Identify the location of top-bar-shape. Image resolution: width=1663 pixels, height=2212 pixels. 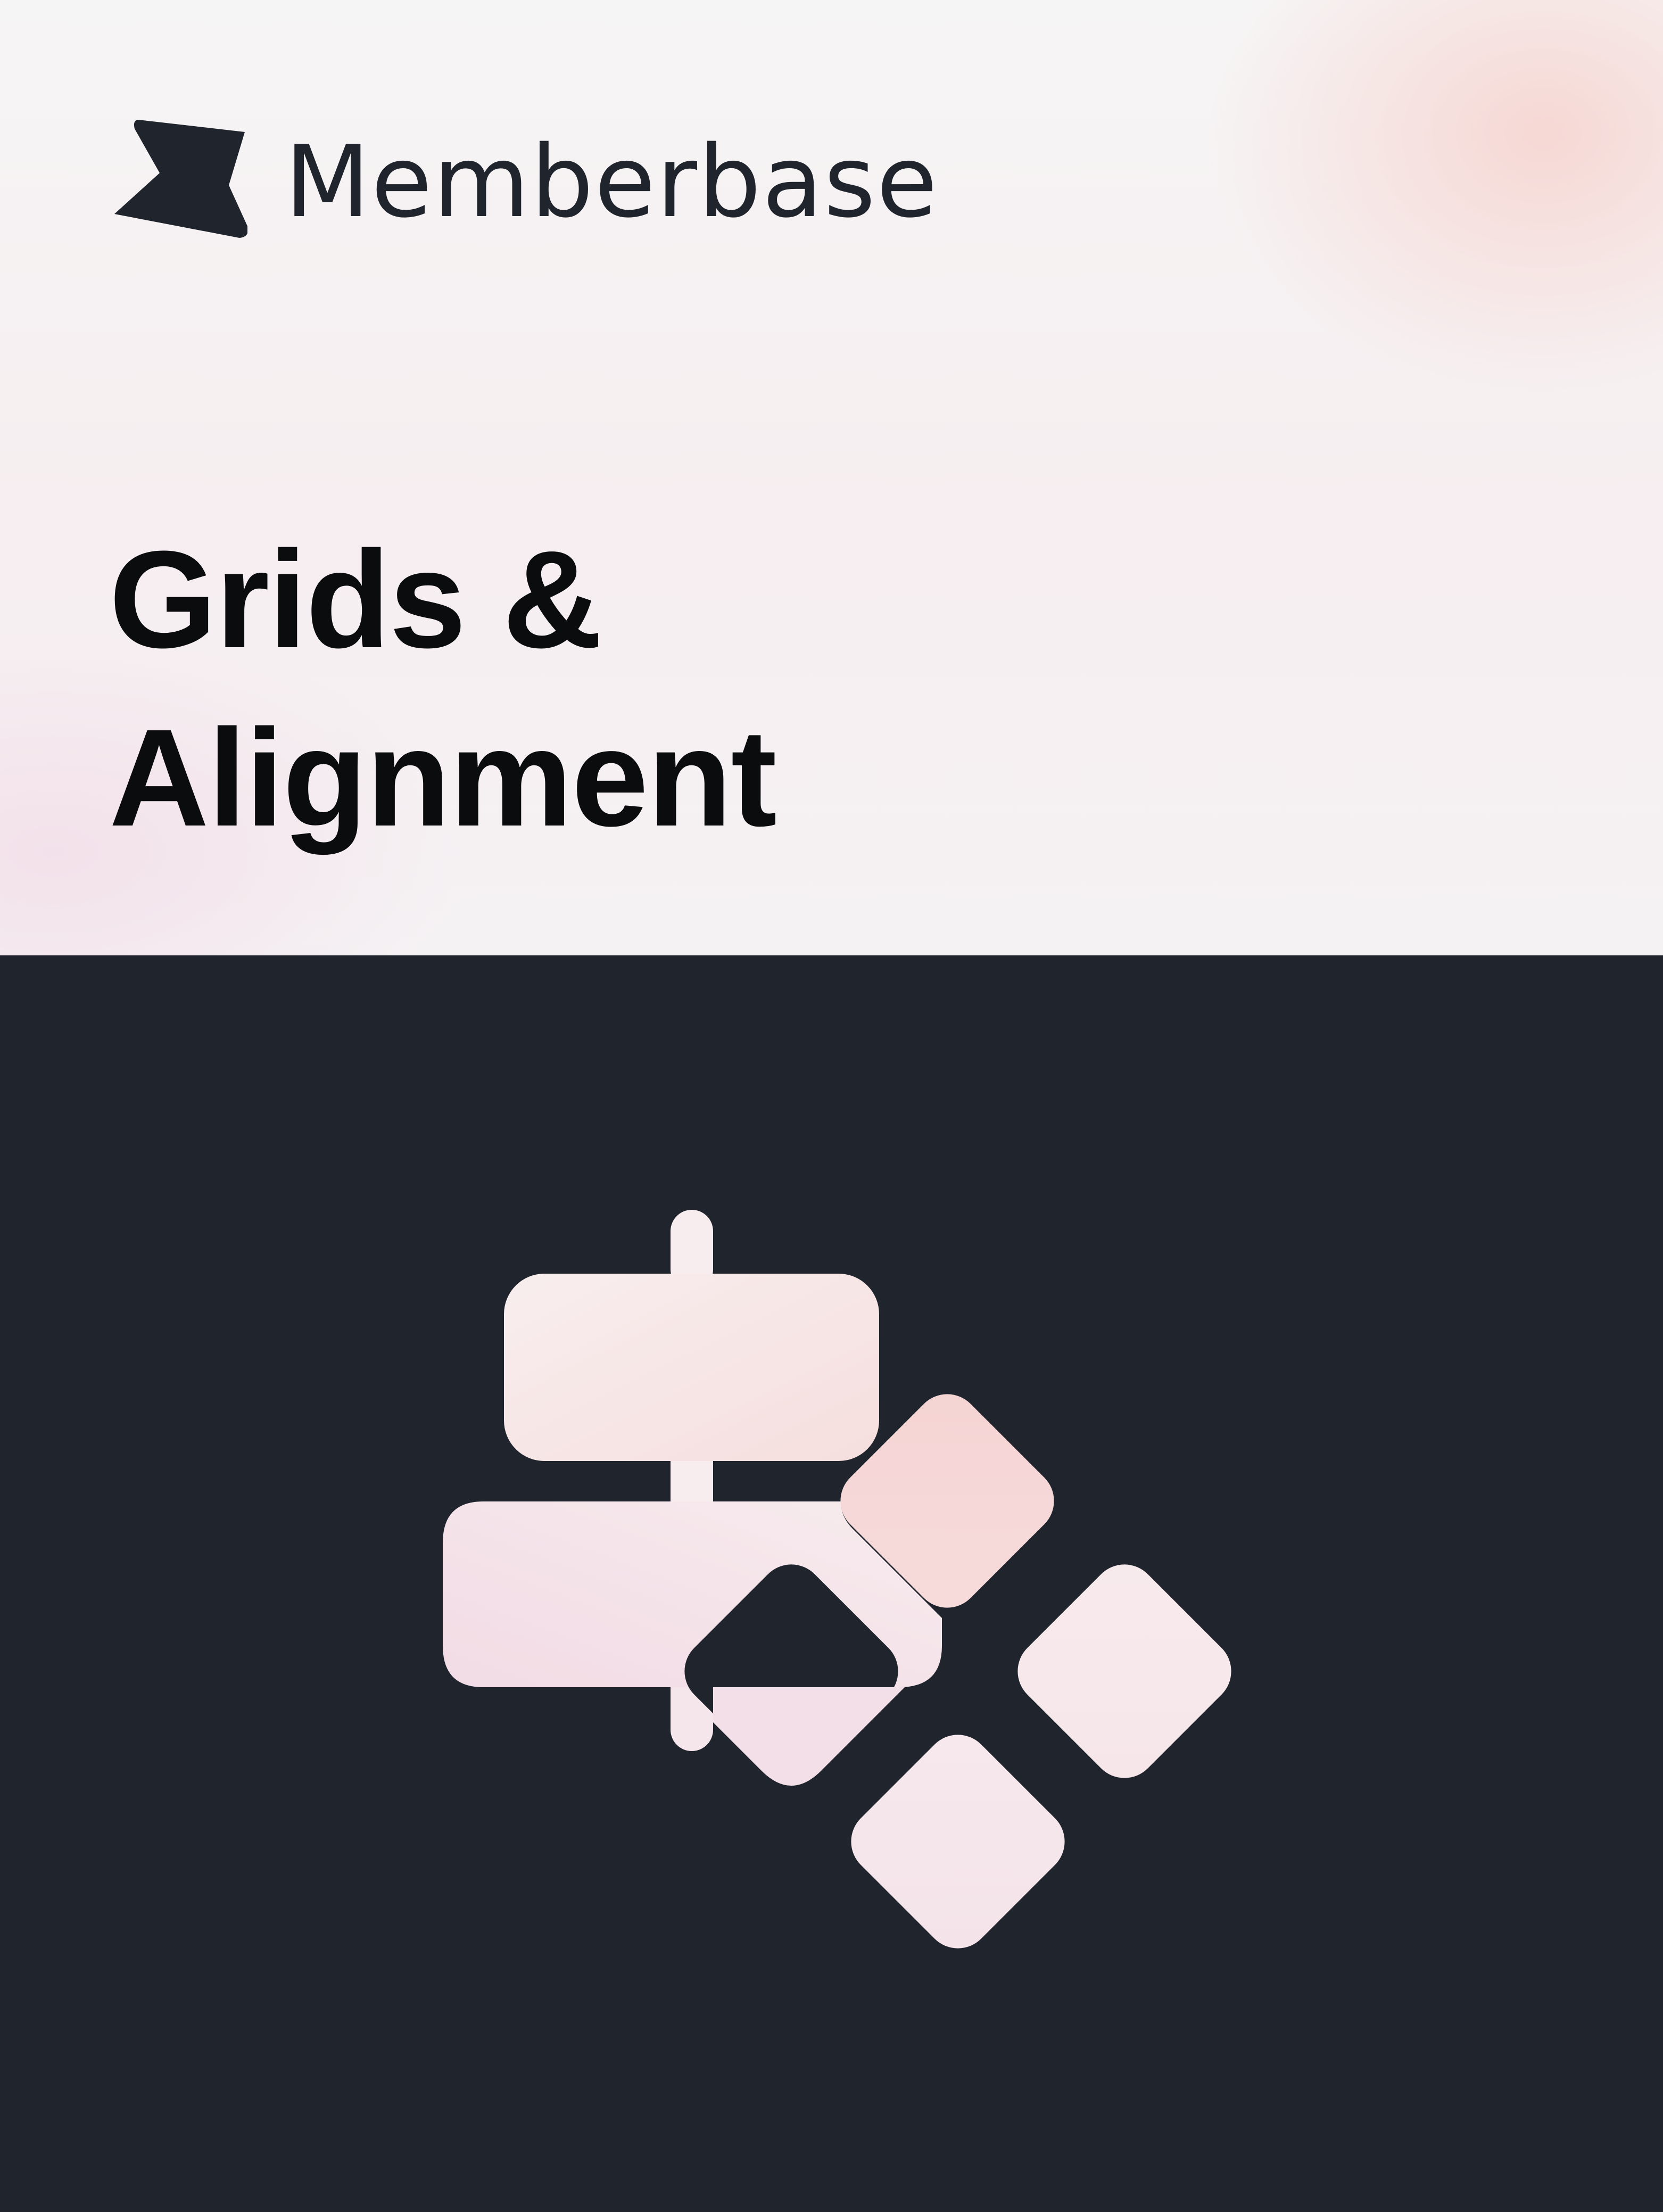
(691, 1367).